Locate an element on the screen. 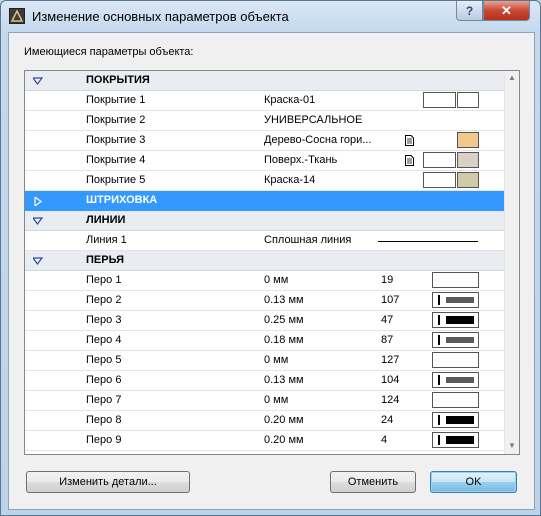 Image resolution: width=541 pixels, height=516 pixels. line-name: Линия 1 is located at coordinates (106, 240).